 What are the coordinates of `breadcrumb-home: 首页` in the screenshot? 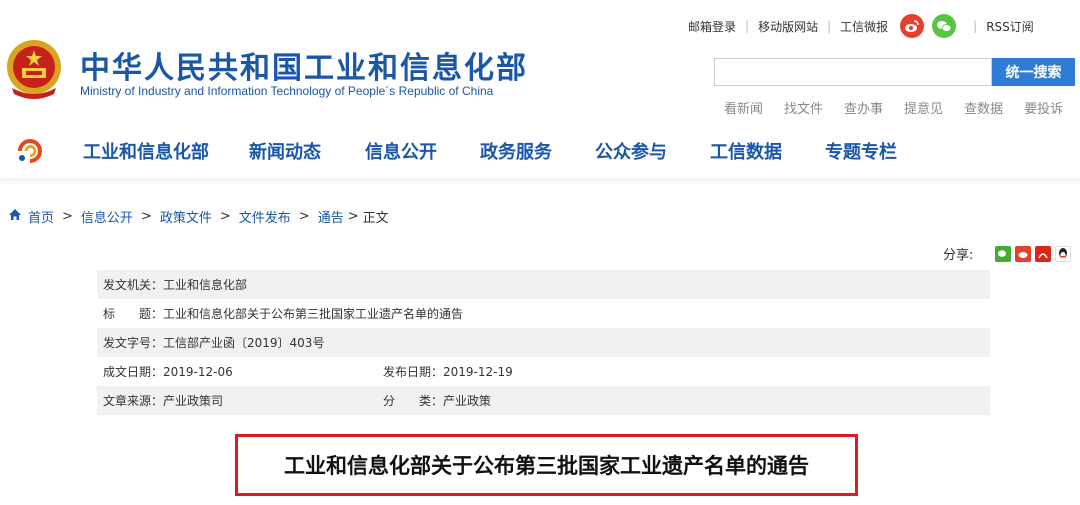 It's located at (41, 216).